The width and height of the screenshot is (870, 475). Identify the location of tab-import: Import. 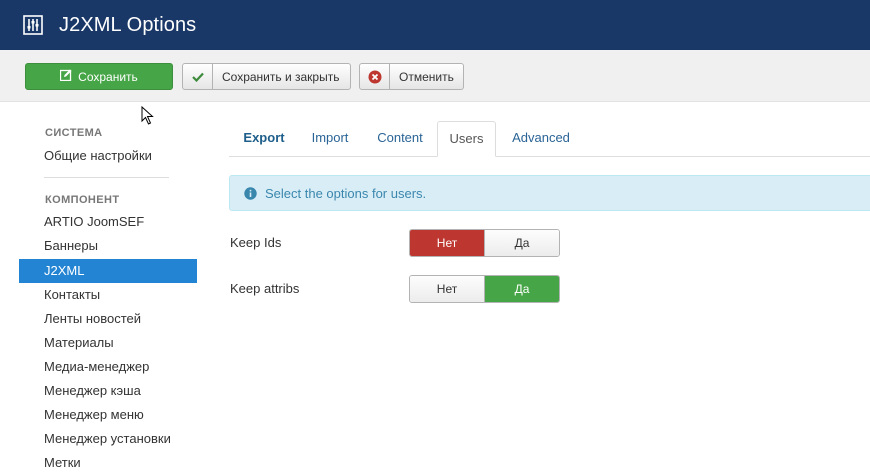
(330, 139).